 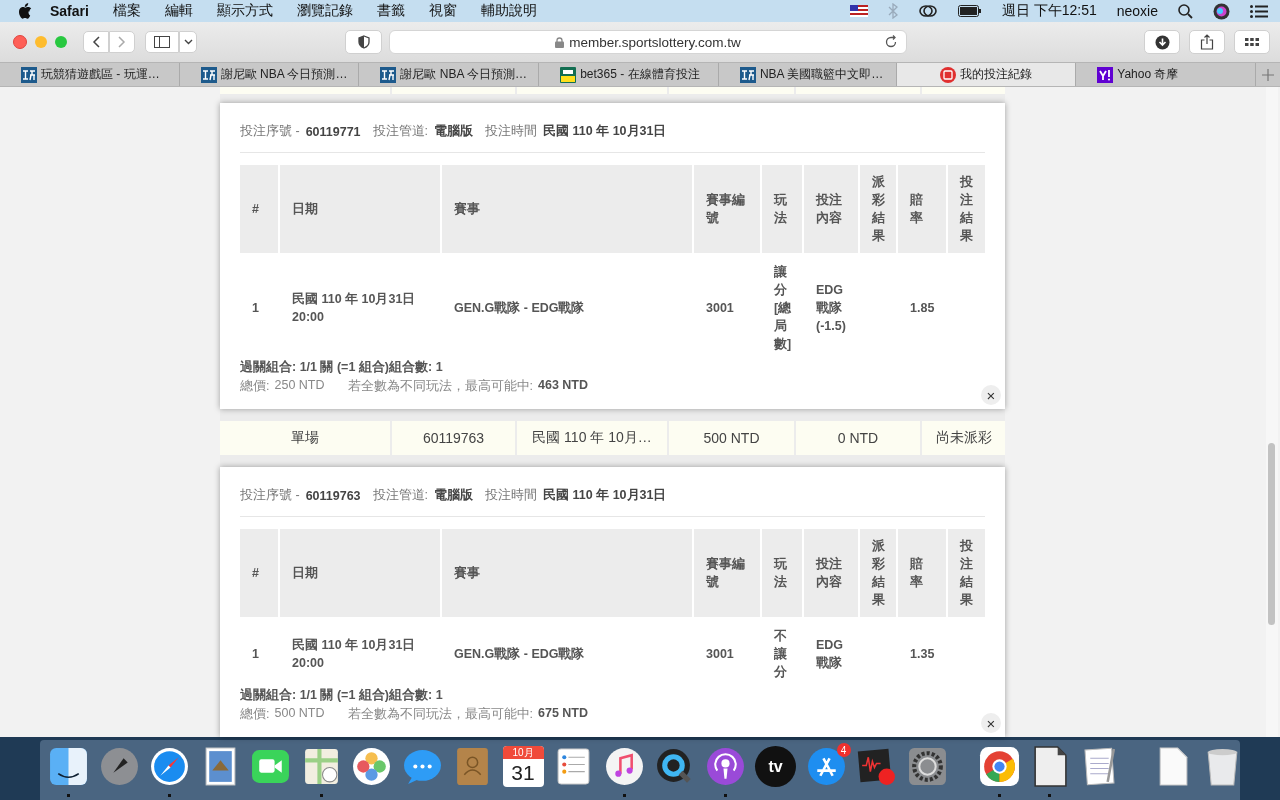 What do you see at coordinates (999, 766) in the screenshot?
I see `browser-icon` at bounding box center [999, 766].